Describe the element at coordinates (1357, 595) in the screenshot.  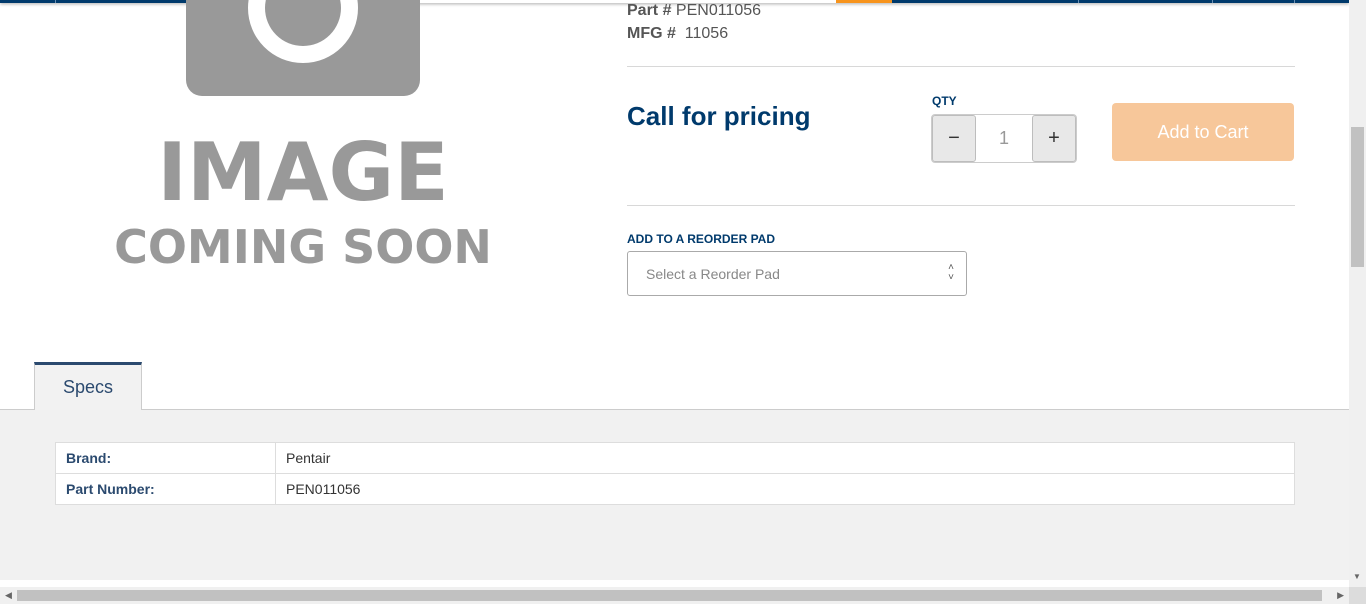
I see `scrollbar-corner` at that location.